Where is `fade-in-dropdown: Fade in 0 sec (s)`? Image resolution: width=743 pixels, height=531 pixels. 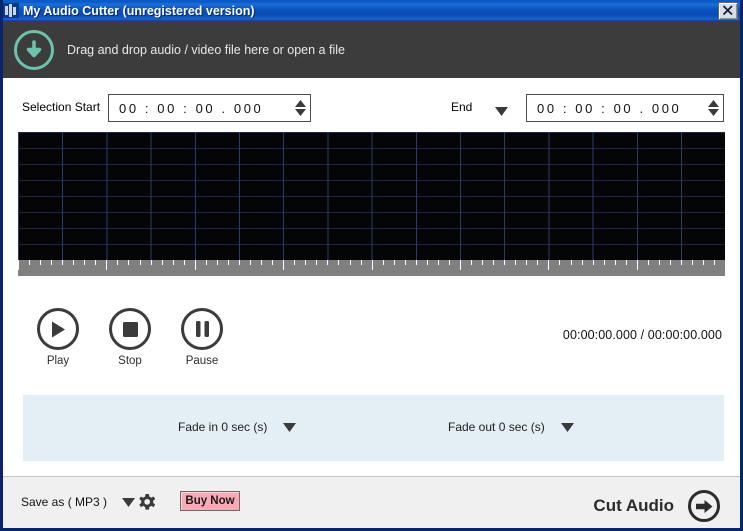 fade-in-dropdown: Fade in 0 sec (s) is located at coordinates (237, 427).